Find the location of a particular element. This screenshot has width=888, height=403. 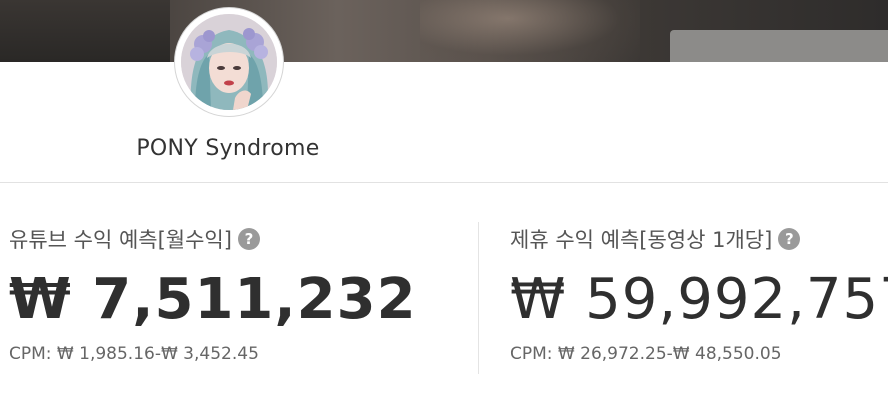

banner-object is located at coordinates (779, 46).